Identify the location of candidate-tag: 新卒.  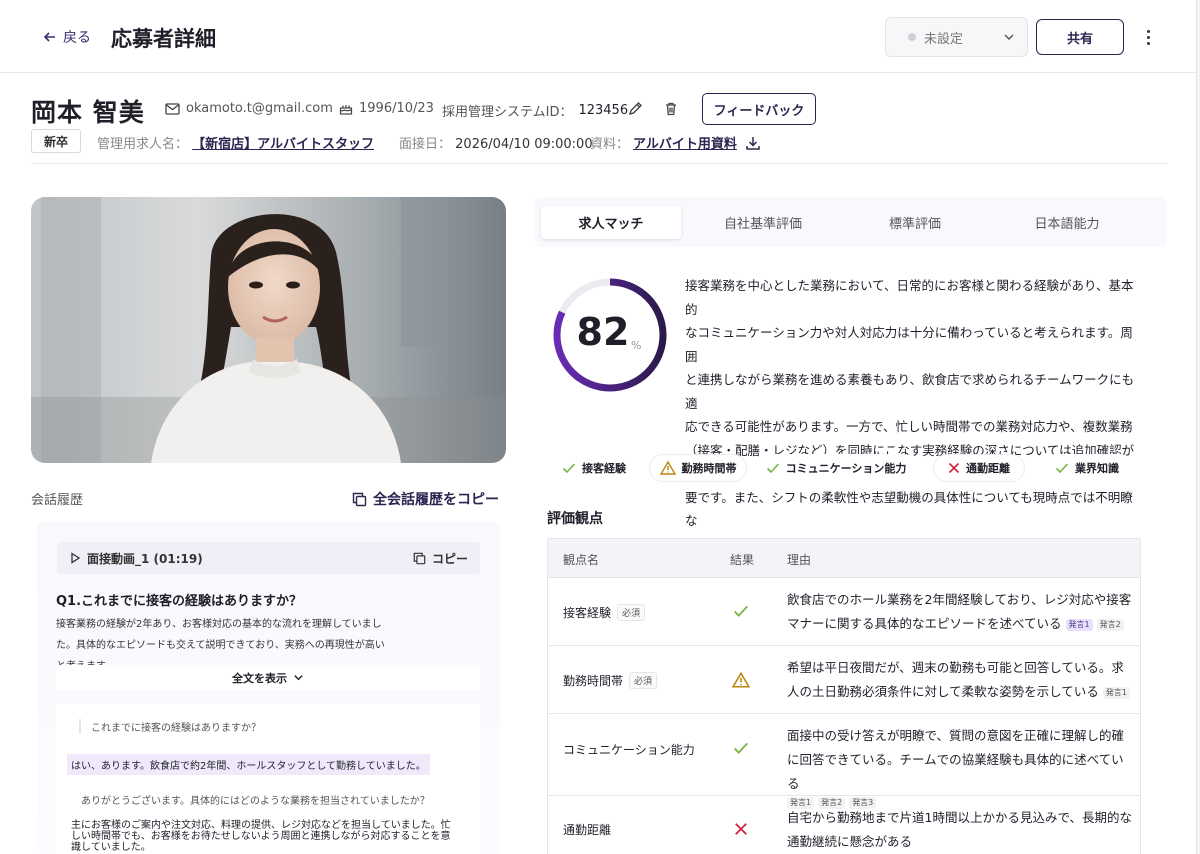
(56, 141).